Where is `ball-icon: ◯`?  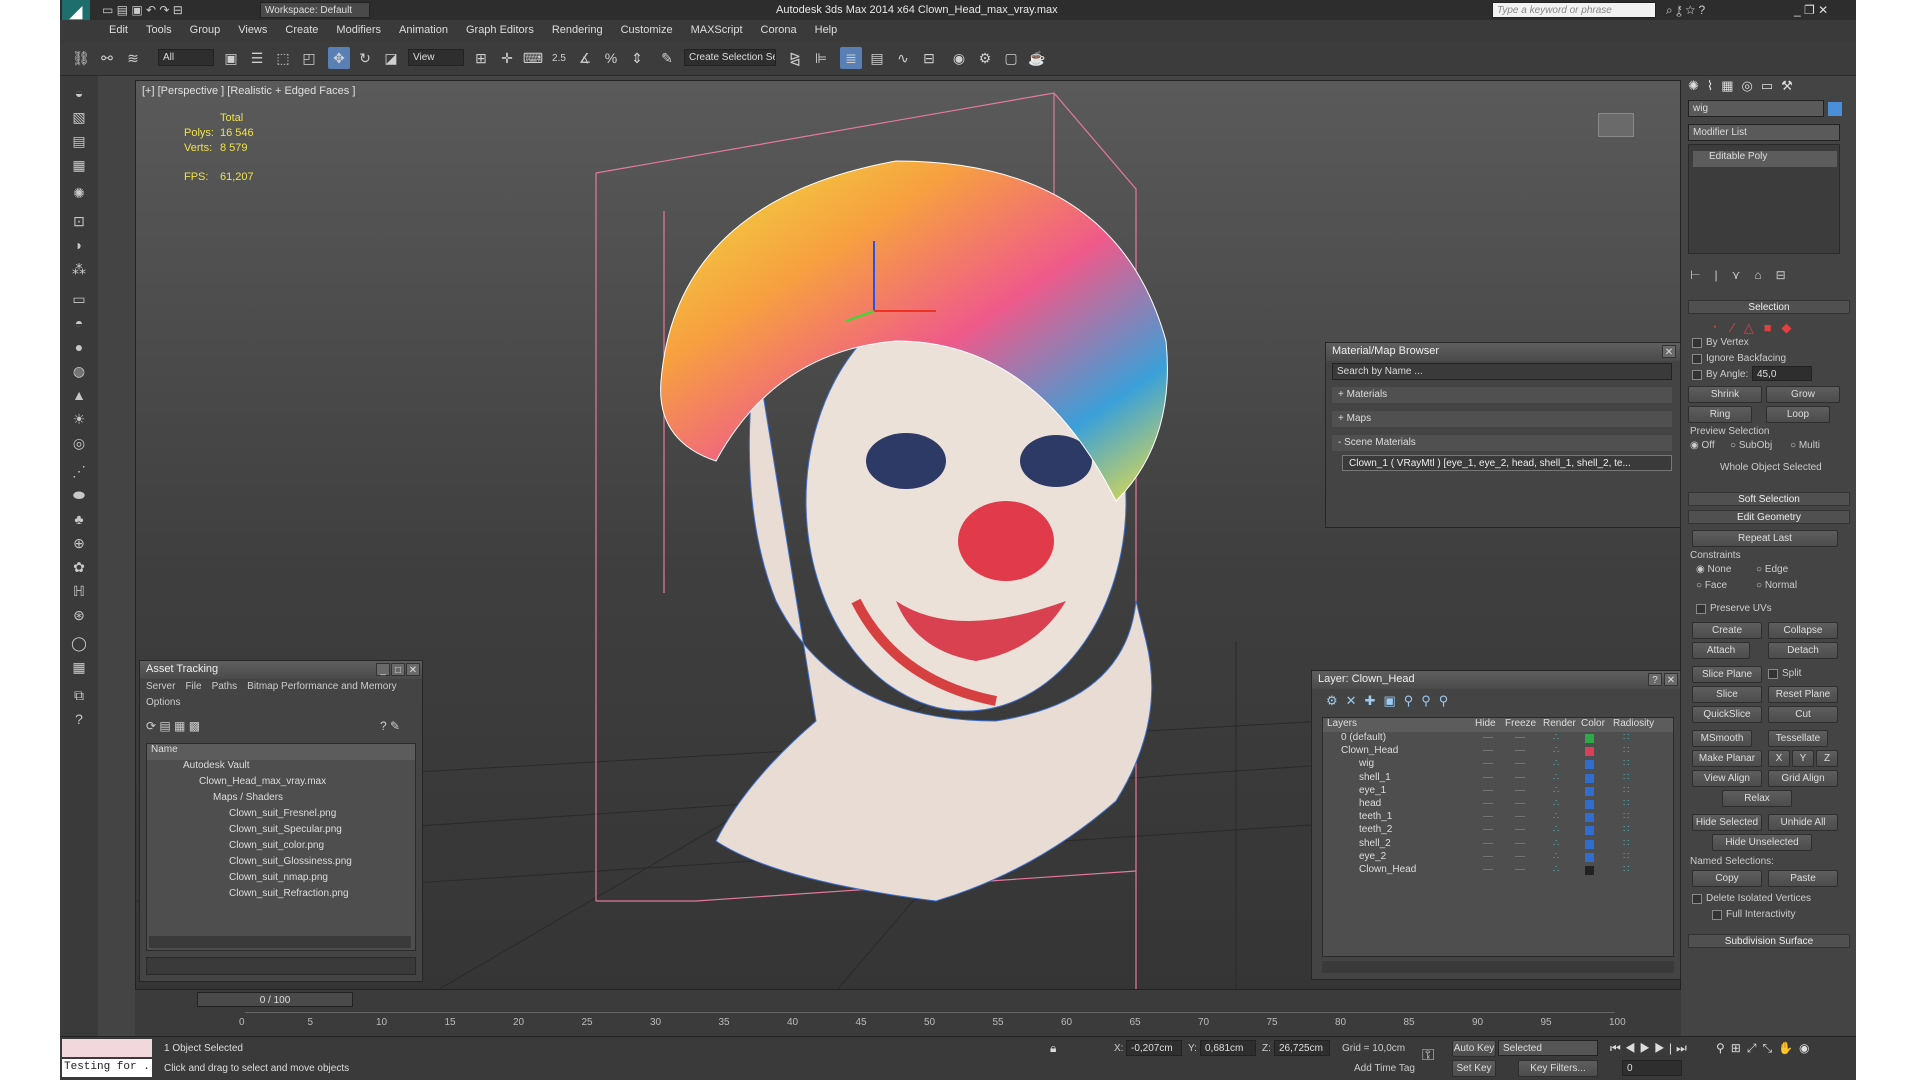
ball-icon: ◯ is located at coordinates (79, 643).